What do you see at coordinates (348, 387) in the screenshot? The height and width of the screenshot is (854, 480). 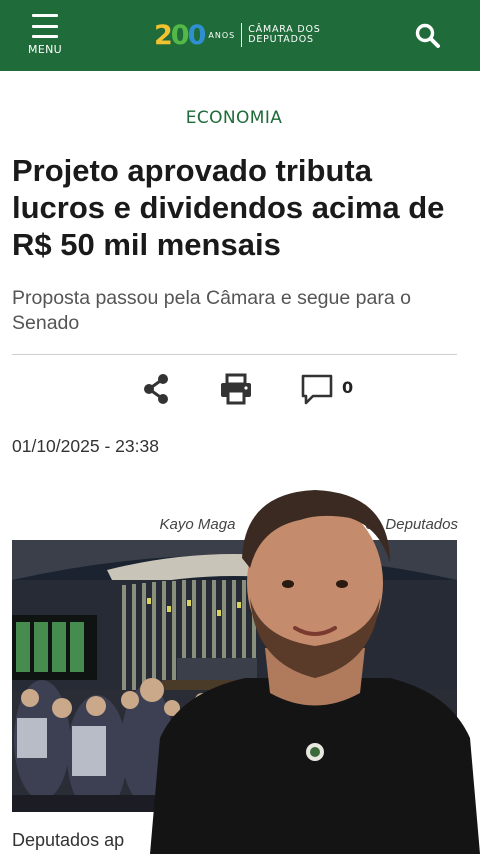 I see `comment-count: 0` at bounding box center [348, 387].